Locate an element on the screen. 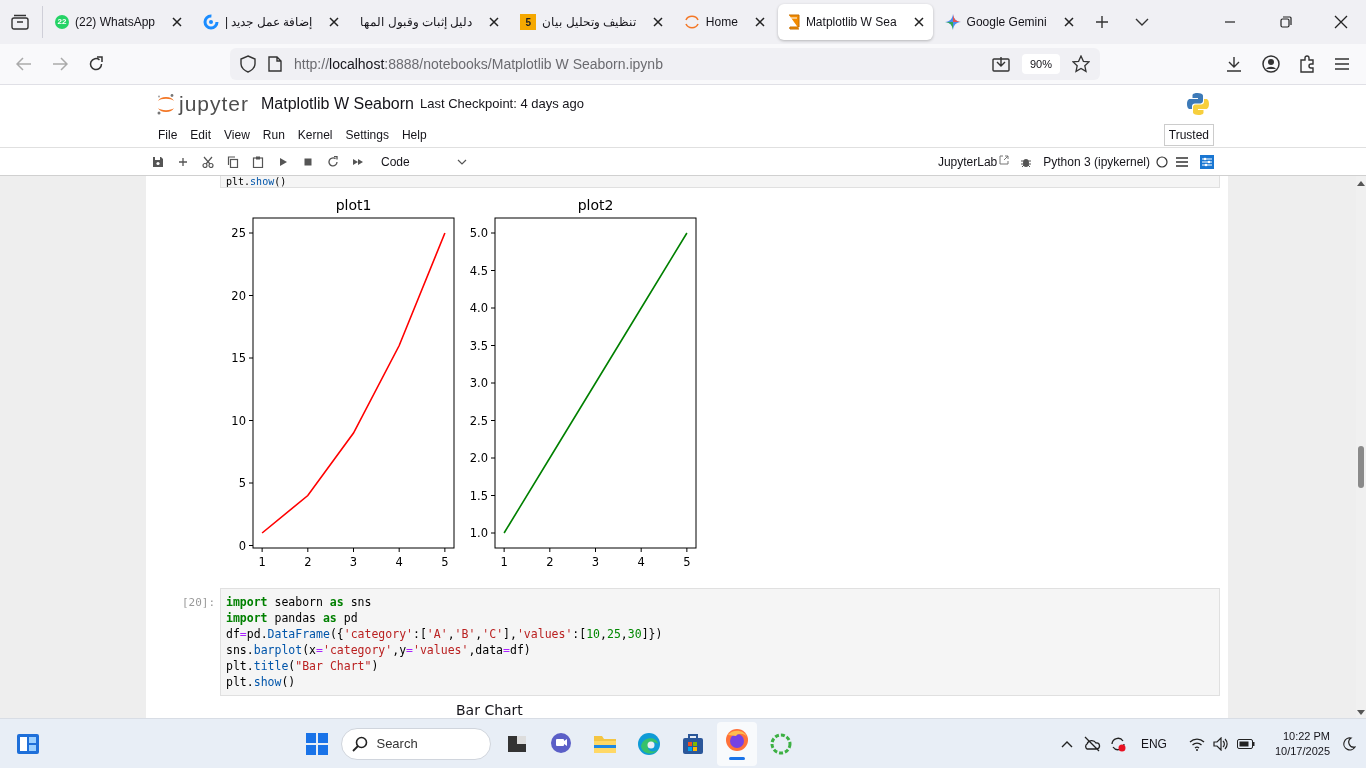 This screenshot has height=768, width=1366. cloud-off-icon is located at coordinates (1091, 743).